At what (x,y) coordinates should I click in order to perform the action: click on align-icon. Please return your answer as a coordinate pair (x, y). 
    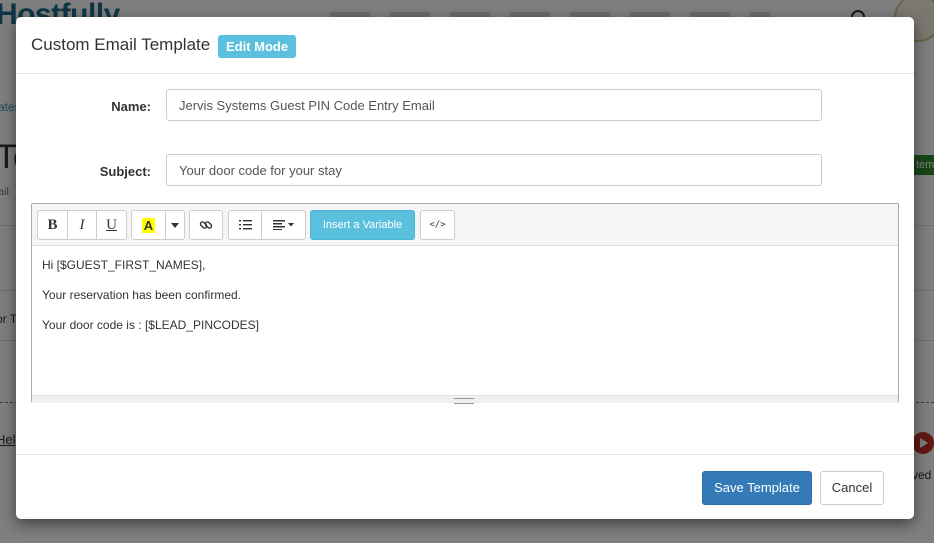
    Looking at the image, I should click on (283, 225).